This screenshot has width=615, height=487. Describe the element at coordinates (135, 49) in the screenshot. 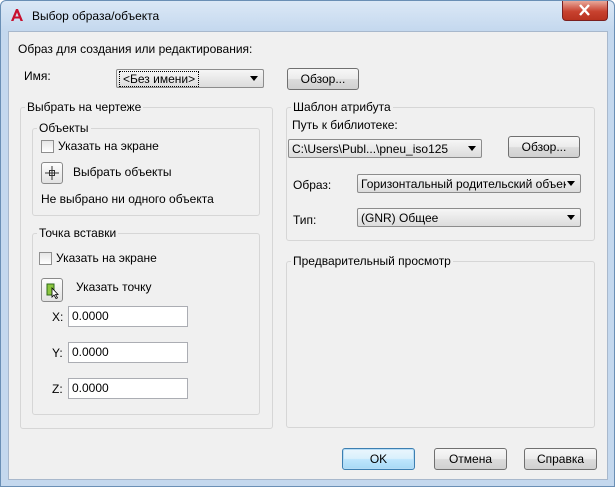

I see `create-edit-prompt: Образ для создания или редактирования:` at that location.